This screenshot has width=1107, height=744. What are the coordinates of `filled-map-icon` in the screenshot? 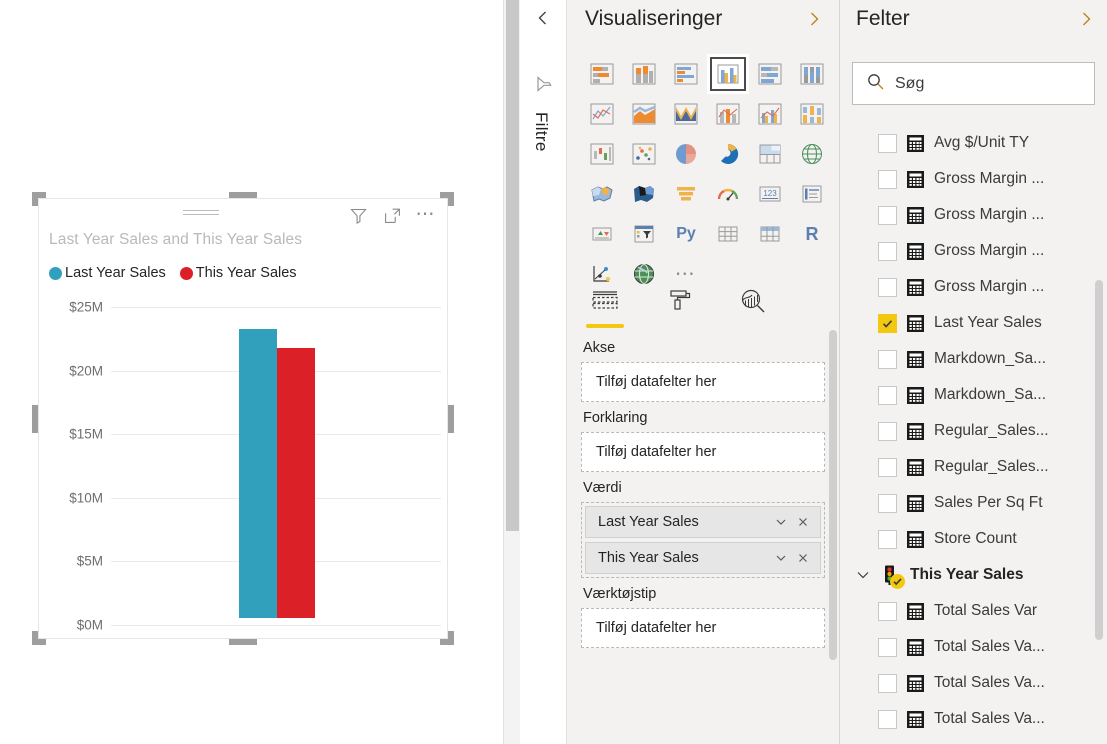 It's located at (602, 194).